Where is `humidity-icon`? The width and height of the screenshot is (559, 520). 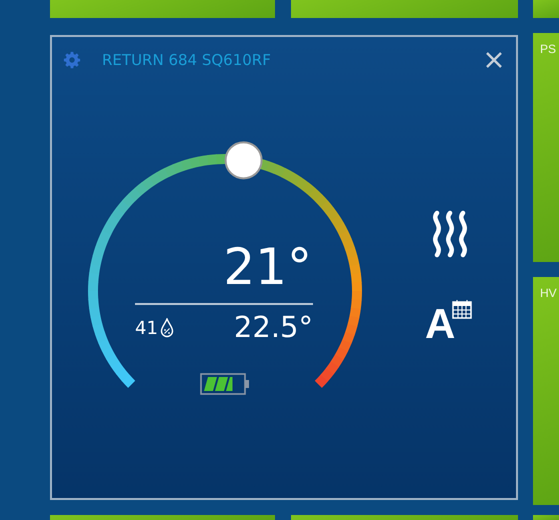 humidity-icon is located at coordinates (167, 328).